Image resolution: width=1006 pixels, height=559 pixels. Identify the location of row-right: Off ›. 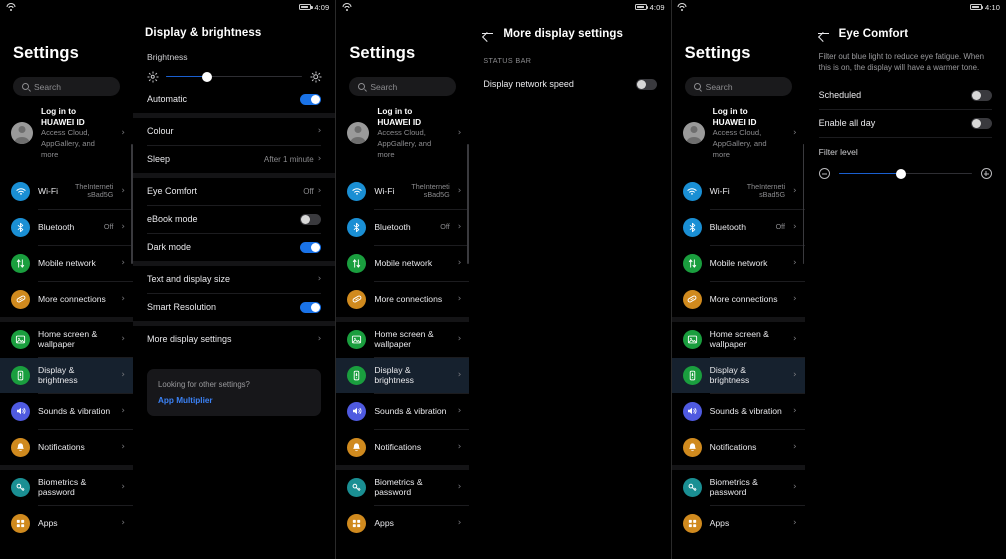
(312, 192).